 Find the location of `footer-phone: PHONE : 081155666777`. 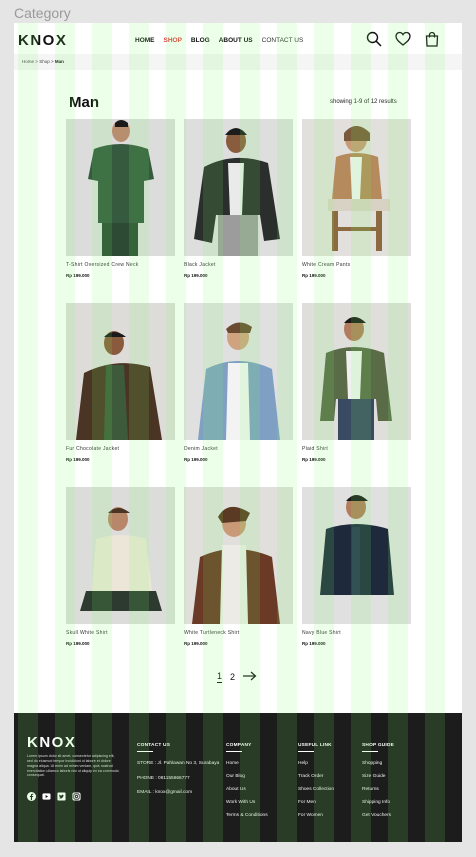

footer-phone: PHONE : 081155666777 is located at coordinates (163, 778).